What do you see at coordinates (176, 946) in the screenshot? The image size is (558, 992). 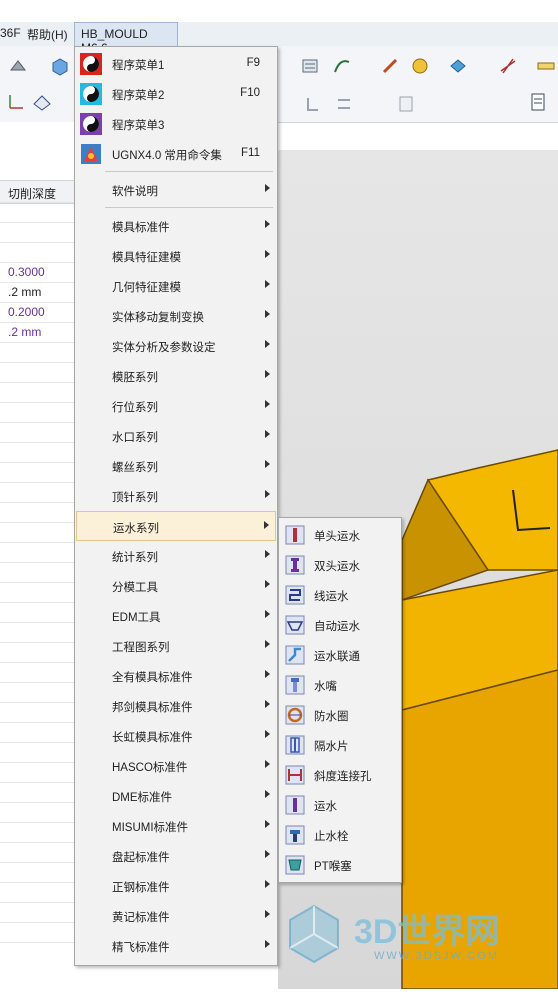 I see `menu-item: 精飞标准件` at bounding box center [176, 946].